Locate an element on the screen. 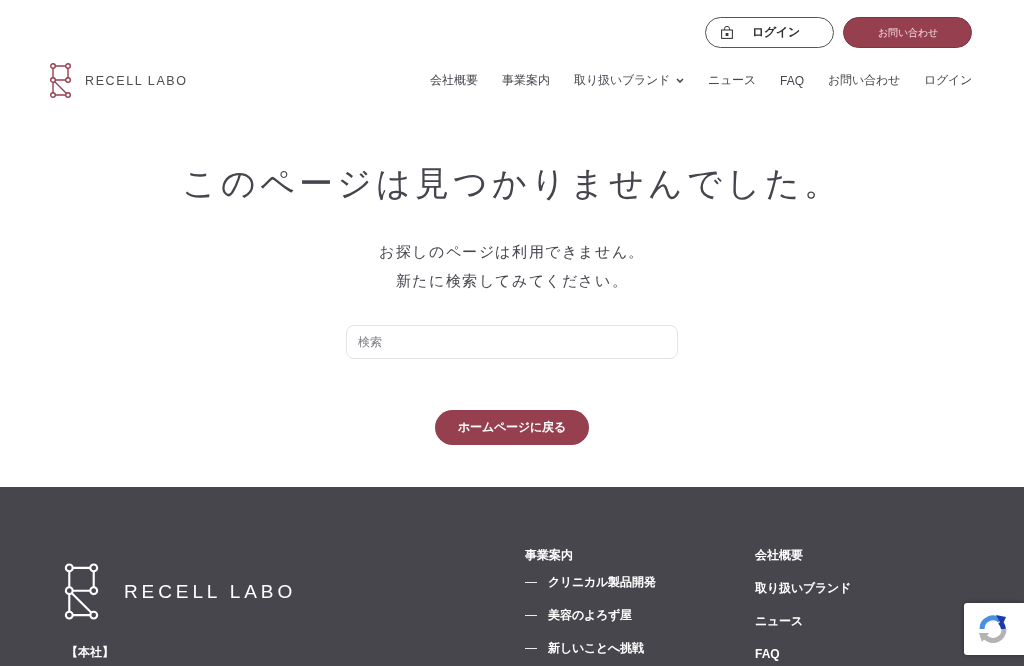  footer-link: クリニカル製品開発 is located at coordinates (602, 582).